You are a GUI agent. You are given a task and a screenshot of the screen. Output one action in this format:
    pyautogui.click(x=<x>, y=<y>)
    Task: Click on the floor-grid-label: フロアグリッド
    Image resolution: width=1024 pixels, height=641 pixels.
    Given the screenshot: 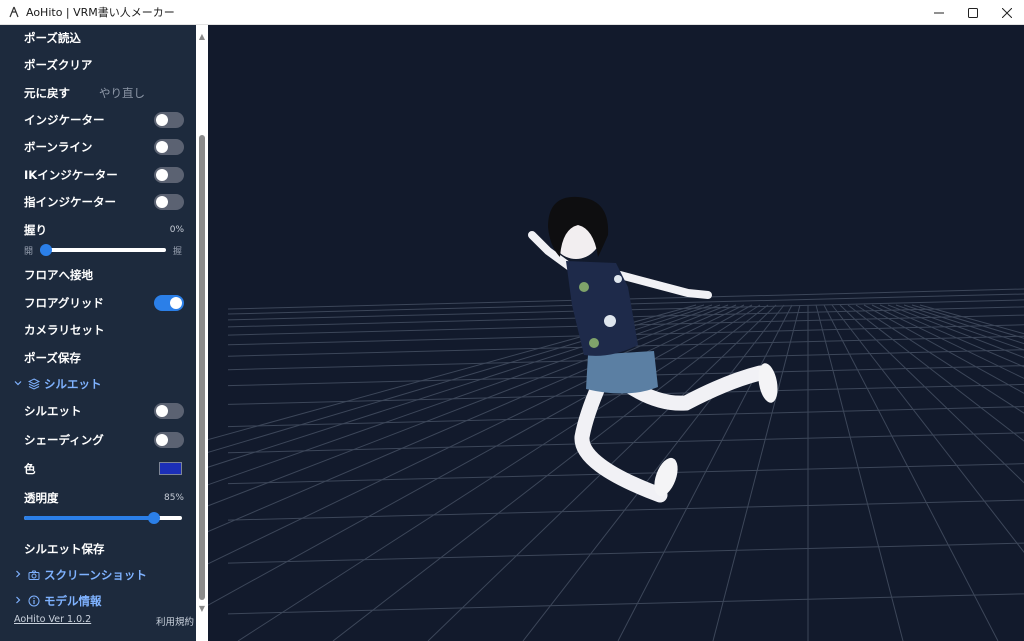 What is the action you would take?
    pyautogui.click(x=64, y=303)
    